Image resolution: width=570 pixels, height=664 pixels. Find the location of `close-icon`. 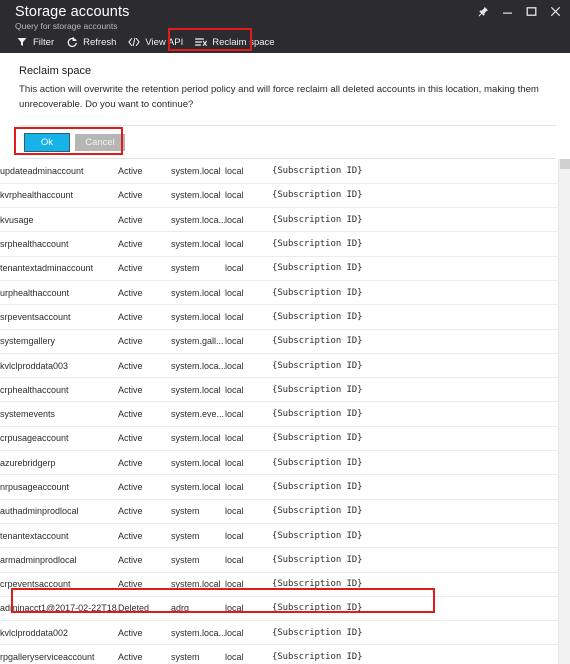

close-icon is located at coordinates (555, 11).